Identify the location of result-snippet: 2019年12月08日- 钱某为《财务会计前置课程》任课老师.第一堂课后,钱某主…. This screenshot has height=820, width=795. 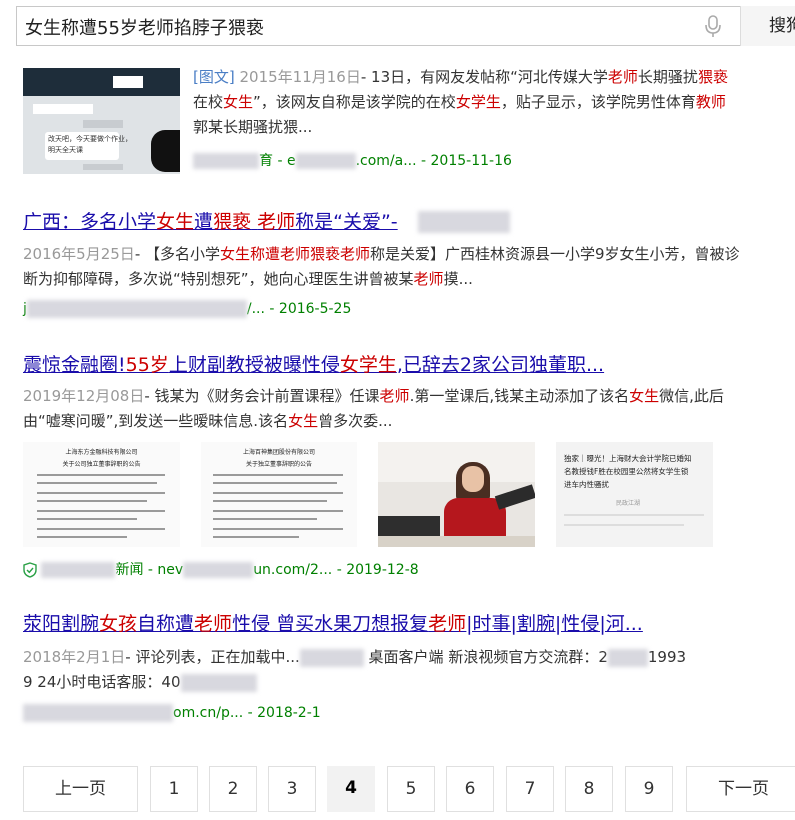
(388, 409).